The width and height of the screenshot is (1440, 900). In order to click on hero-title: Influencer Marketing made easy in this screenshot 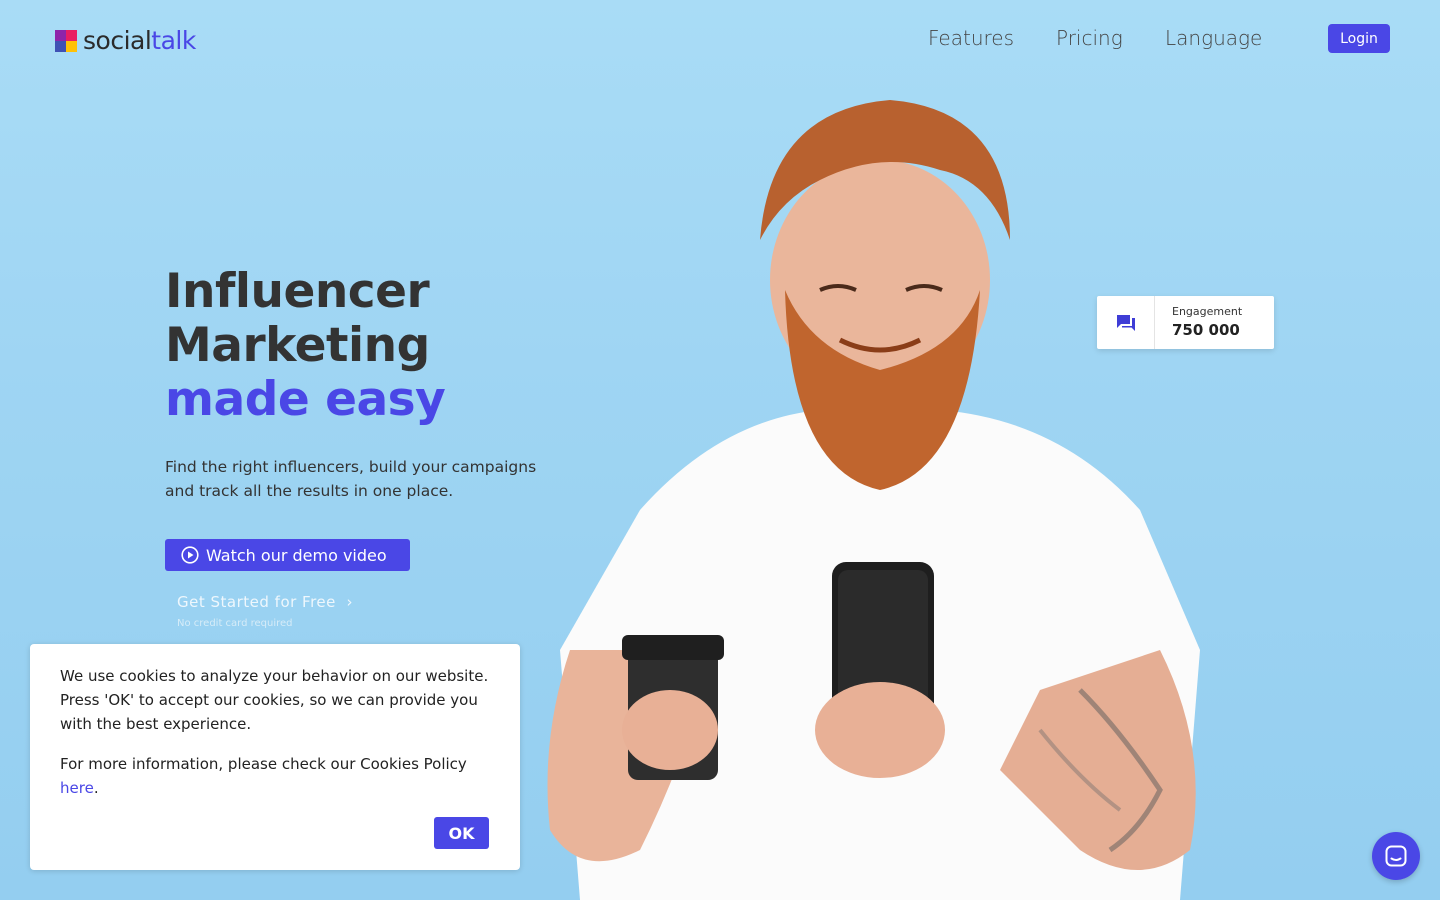, I will do `click(305, 345)`.